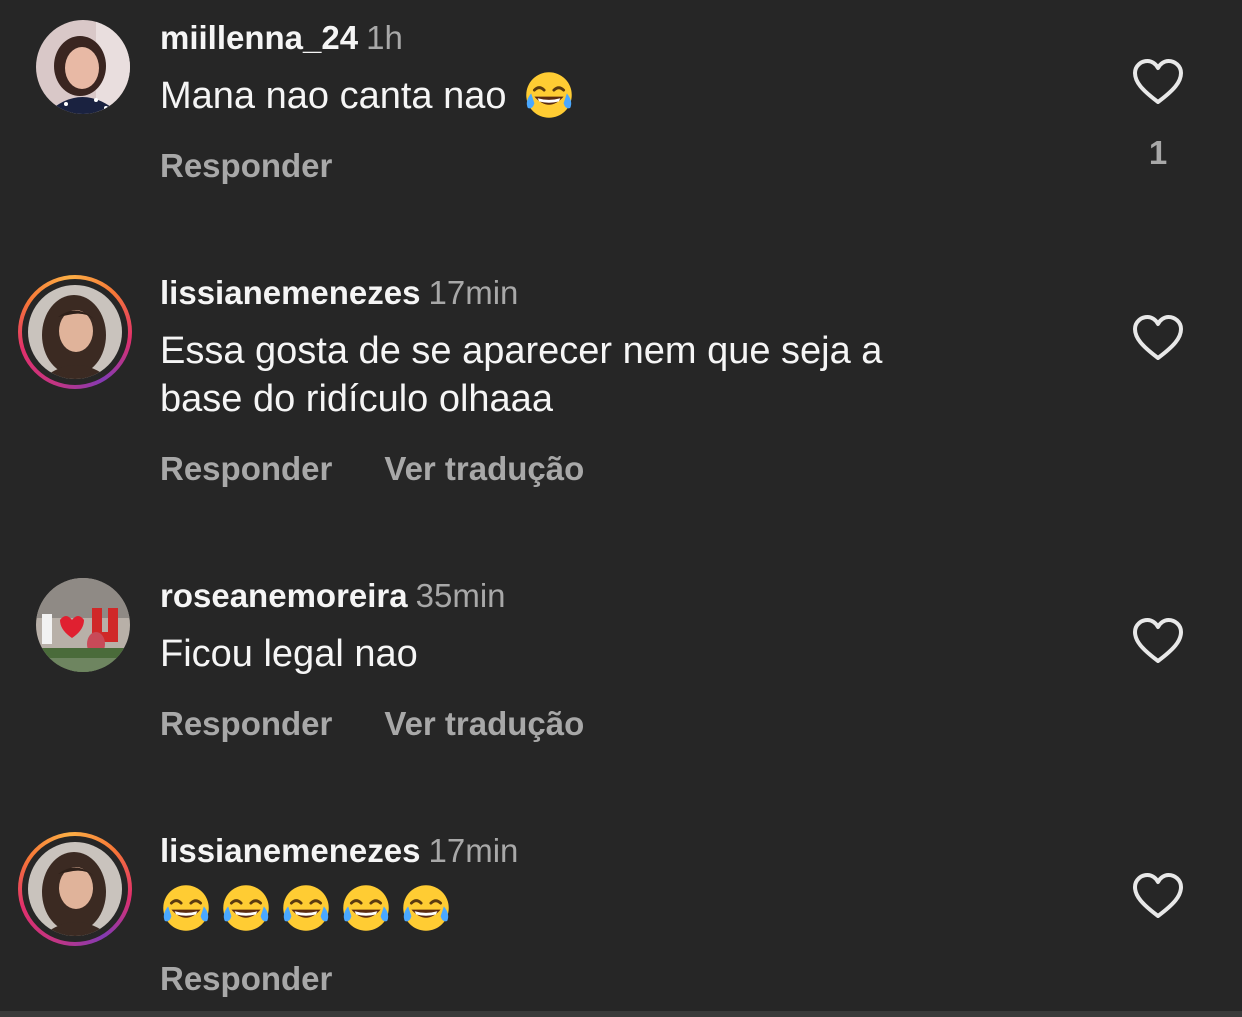  Describe the element at coordinates (610, 96) in the screenshot. I see `comment-text: Mana nao canta nao` at that location.